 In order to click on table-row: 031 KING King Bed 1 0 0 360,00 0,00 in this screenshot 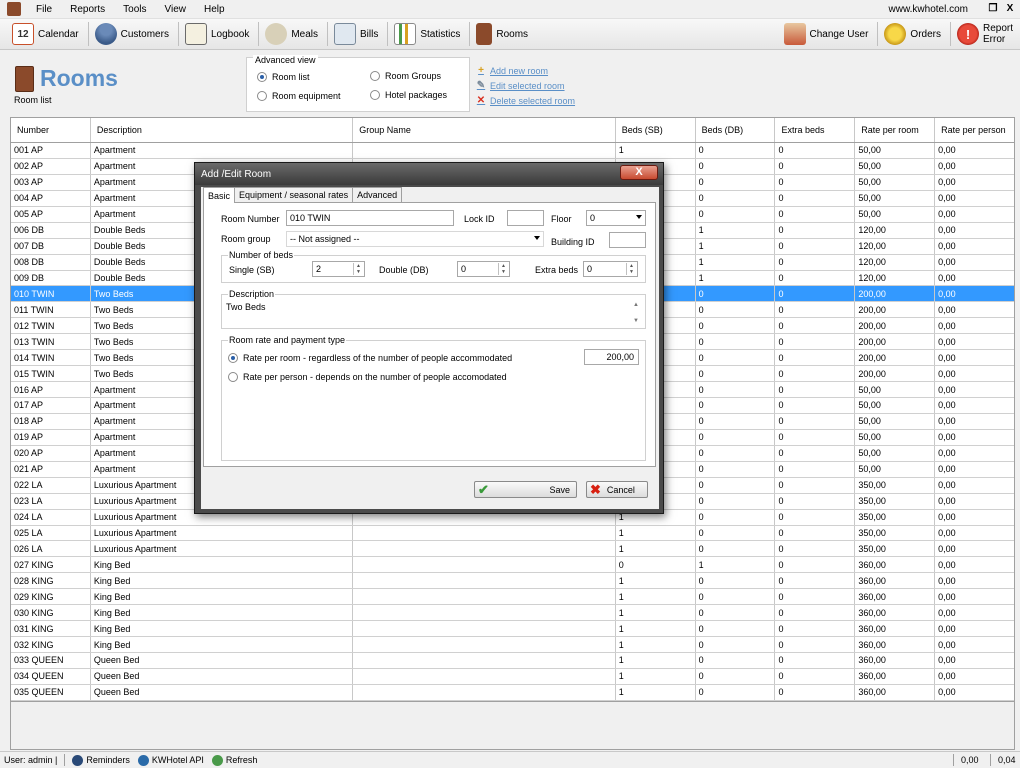, I will do `click(512, 629)`.